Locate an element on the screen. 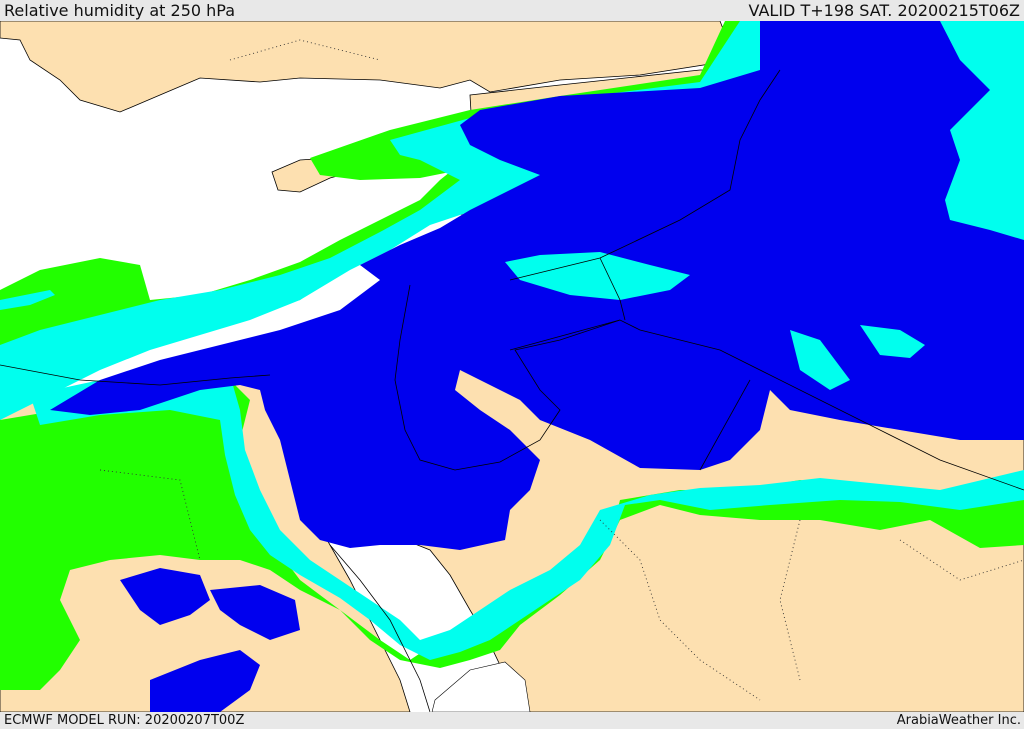 This screenshot has height=729, width=1024. valid-time: VALID T+198 SAT. 20200215T06Z is located at coordinates (884, 10).